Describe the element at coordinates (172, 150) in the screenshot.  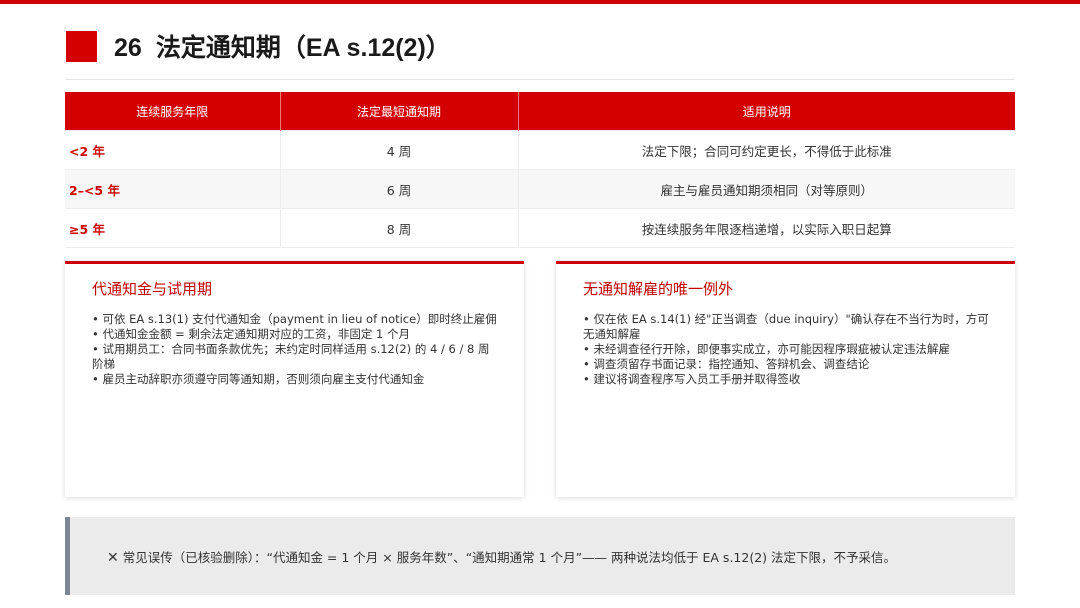
I see `cell-years: <2 年` at that location.